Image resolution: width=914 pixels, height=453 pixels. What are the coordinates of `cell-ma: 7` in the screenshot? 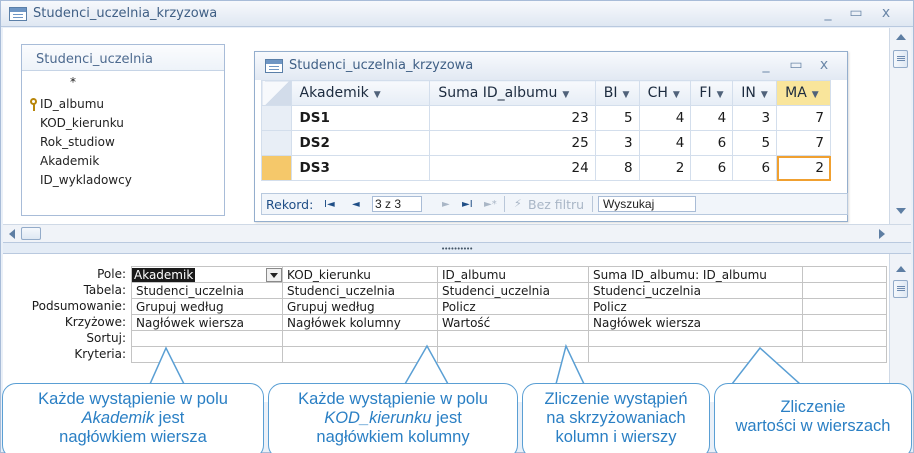 It's located at (803, 143).